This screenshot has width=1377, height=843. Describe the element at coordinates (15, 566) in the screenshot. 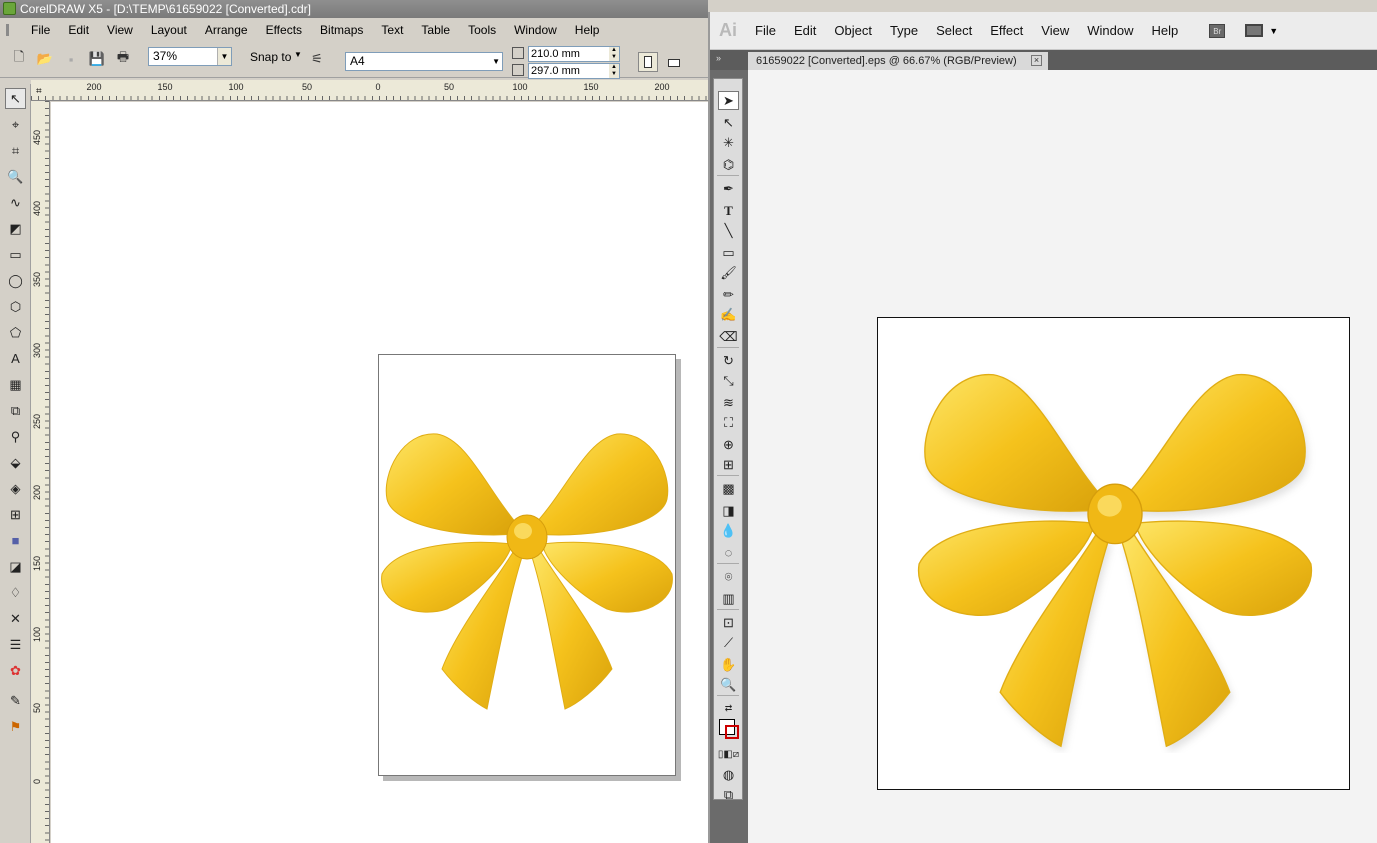

I see `interactive-fill-icon: ◪` at that location.